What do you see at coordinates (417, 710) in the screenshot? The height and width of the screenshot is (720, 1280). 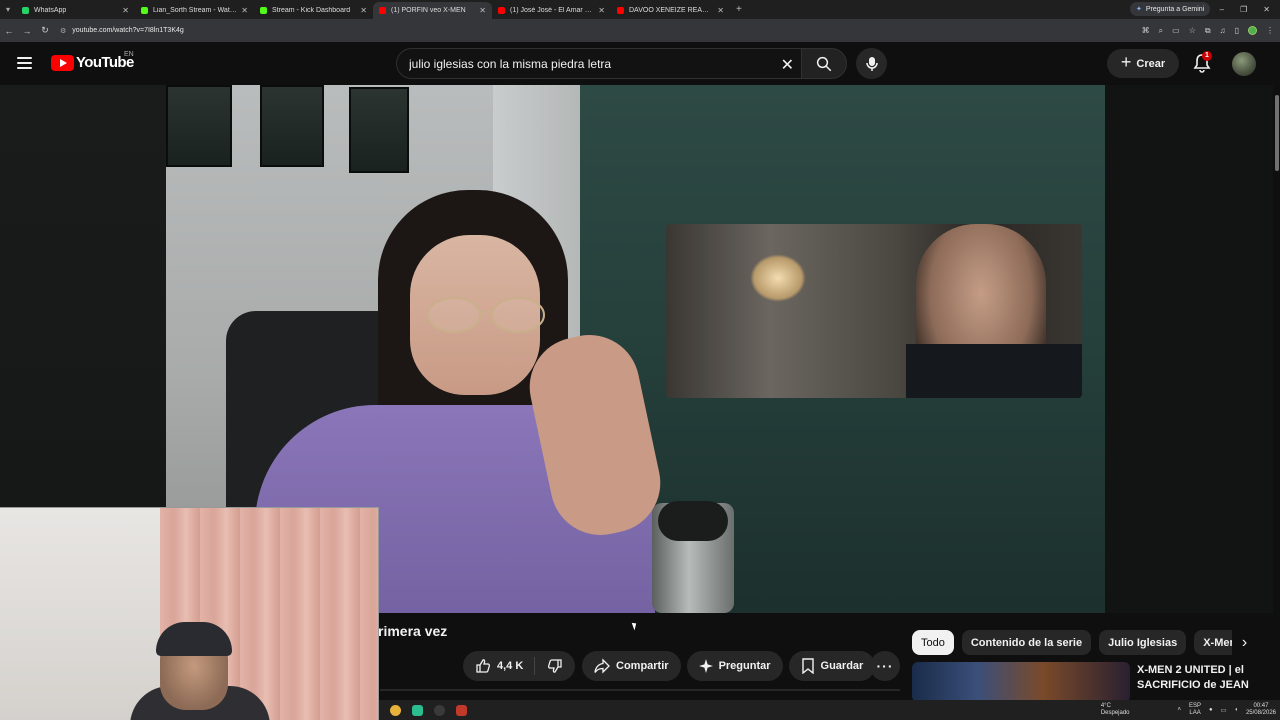 I see `app-taskbar-icon` at bounding box center [417, 710].